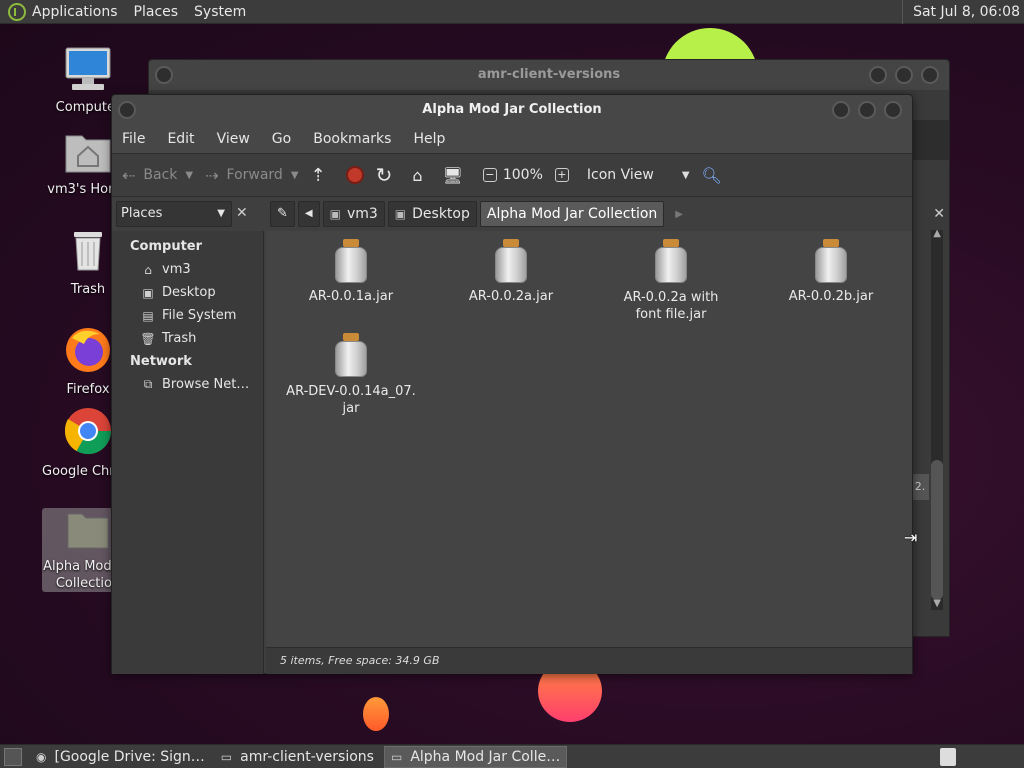  What do you see at coordinates (88, 350) in the screenshot?
I see `firefox-icon` at bounding box center [88, 350].